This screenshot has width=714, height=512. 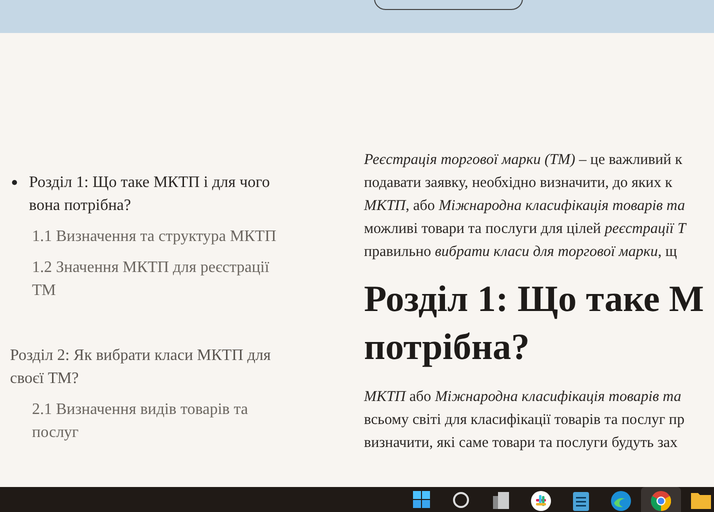 I want to click on paragraph-line: можливі товари та послуги для цілей реєстрації Т, so click(x=526, y=229).